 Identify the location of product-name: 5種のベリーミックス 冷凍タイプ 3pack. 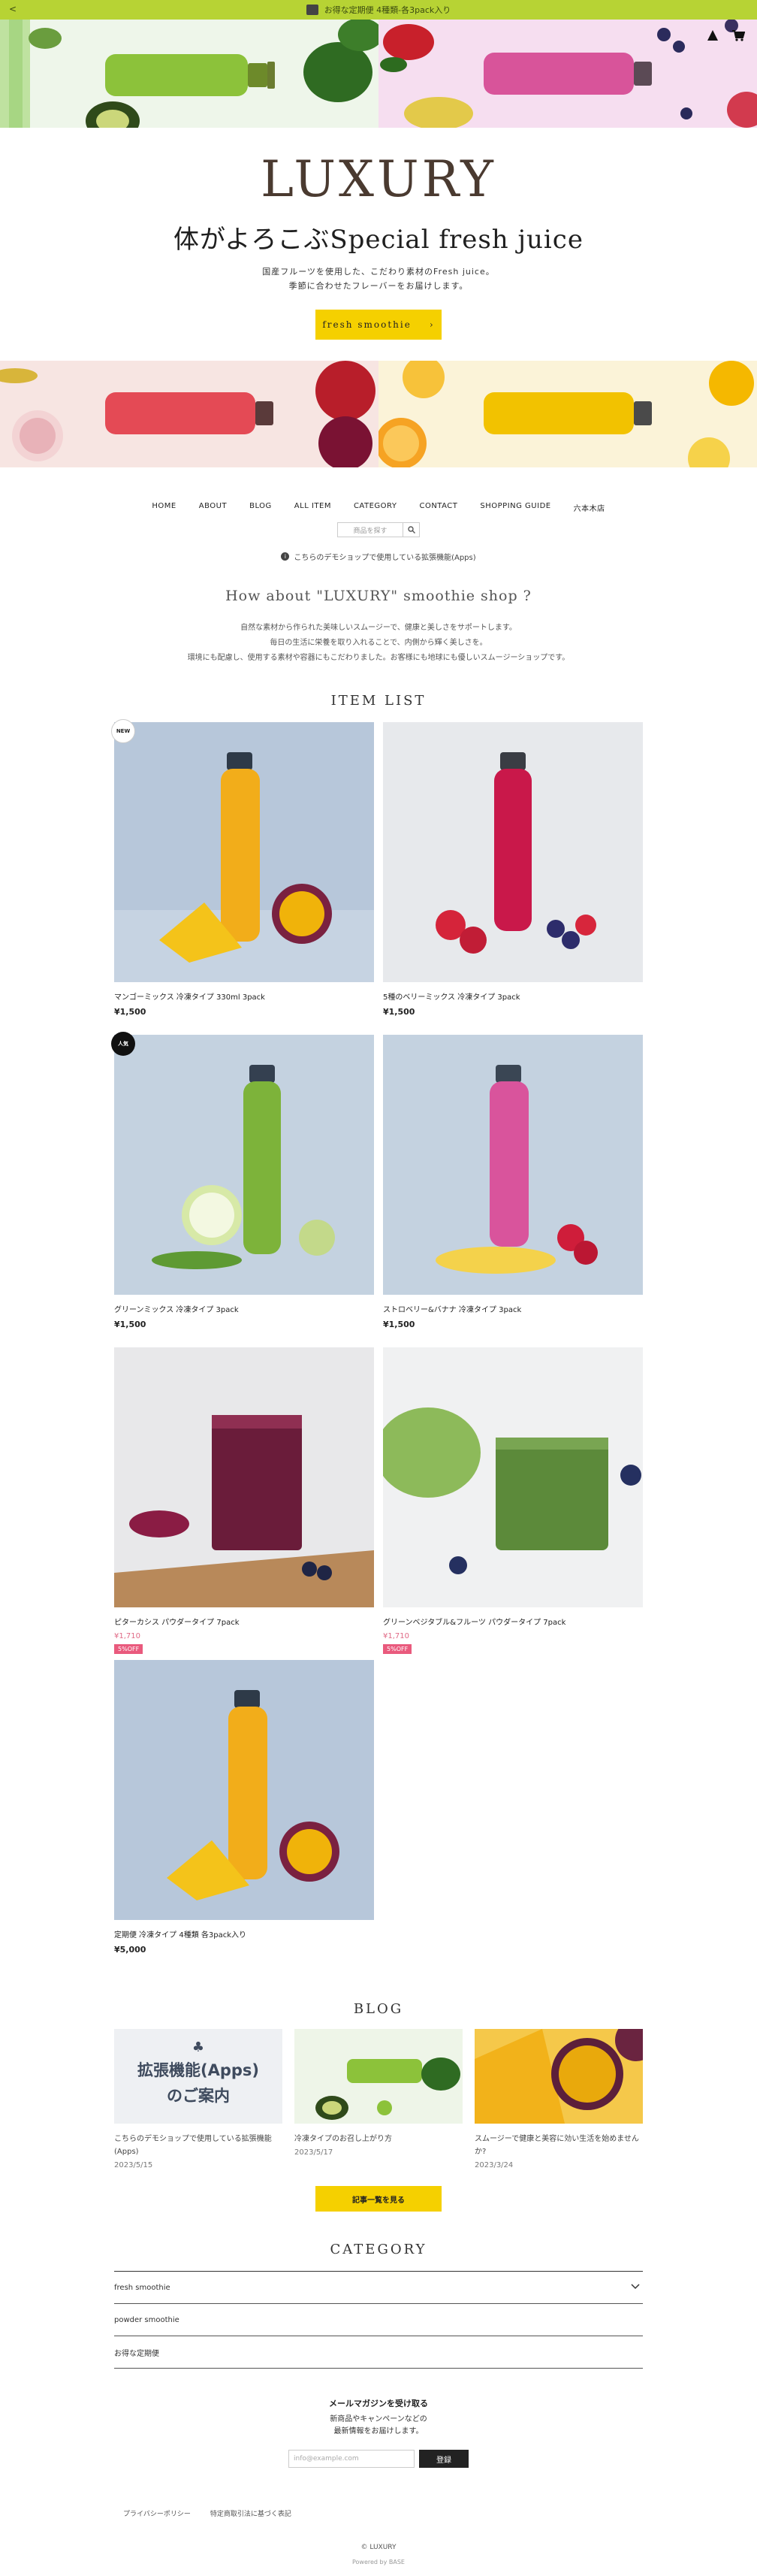
(513, 996).